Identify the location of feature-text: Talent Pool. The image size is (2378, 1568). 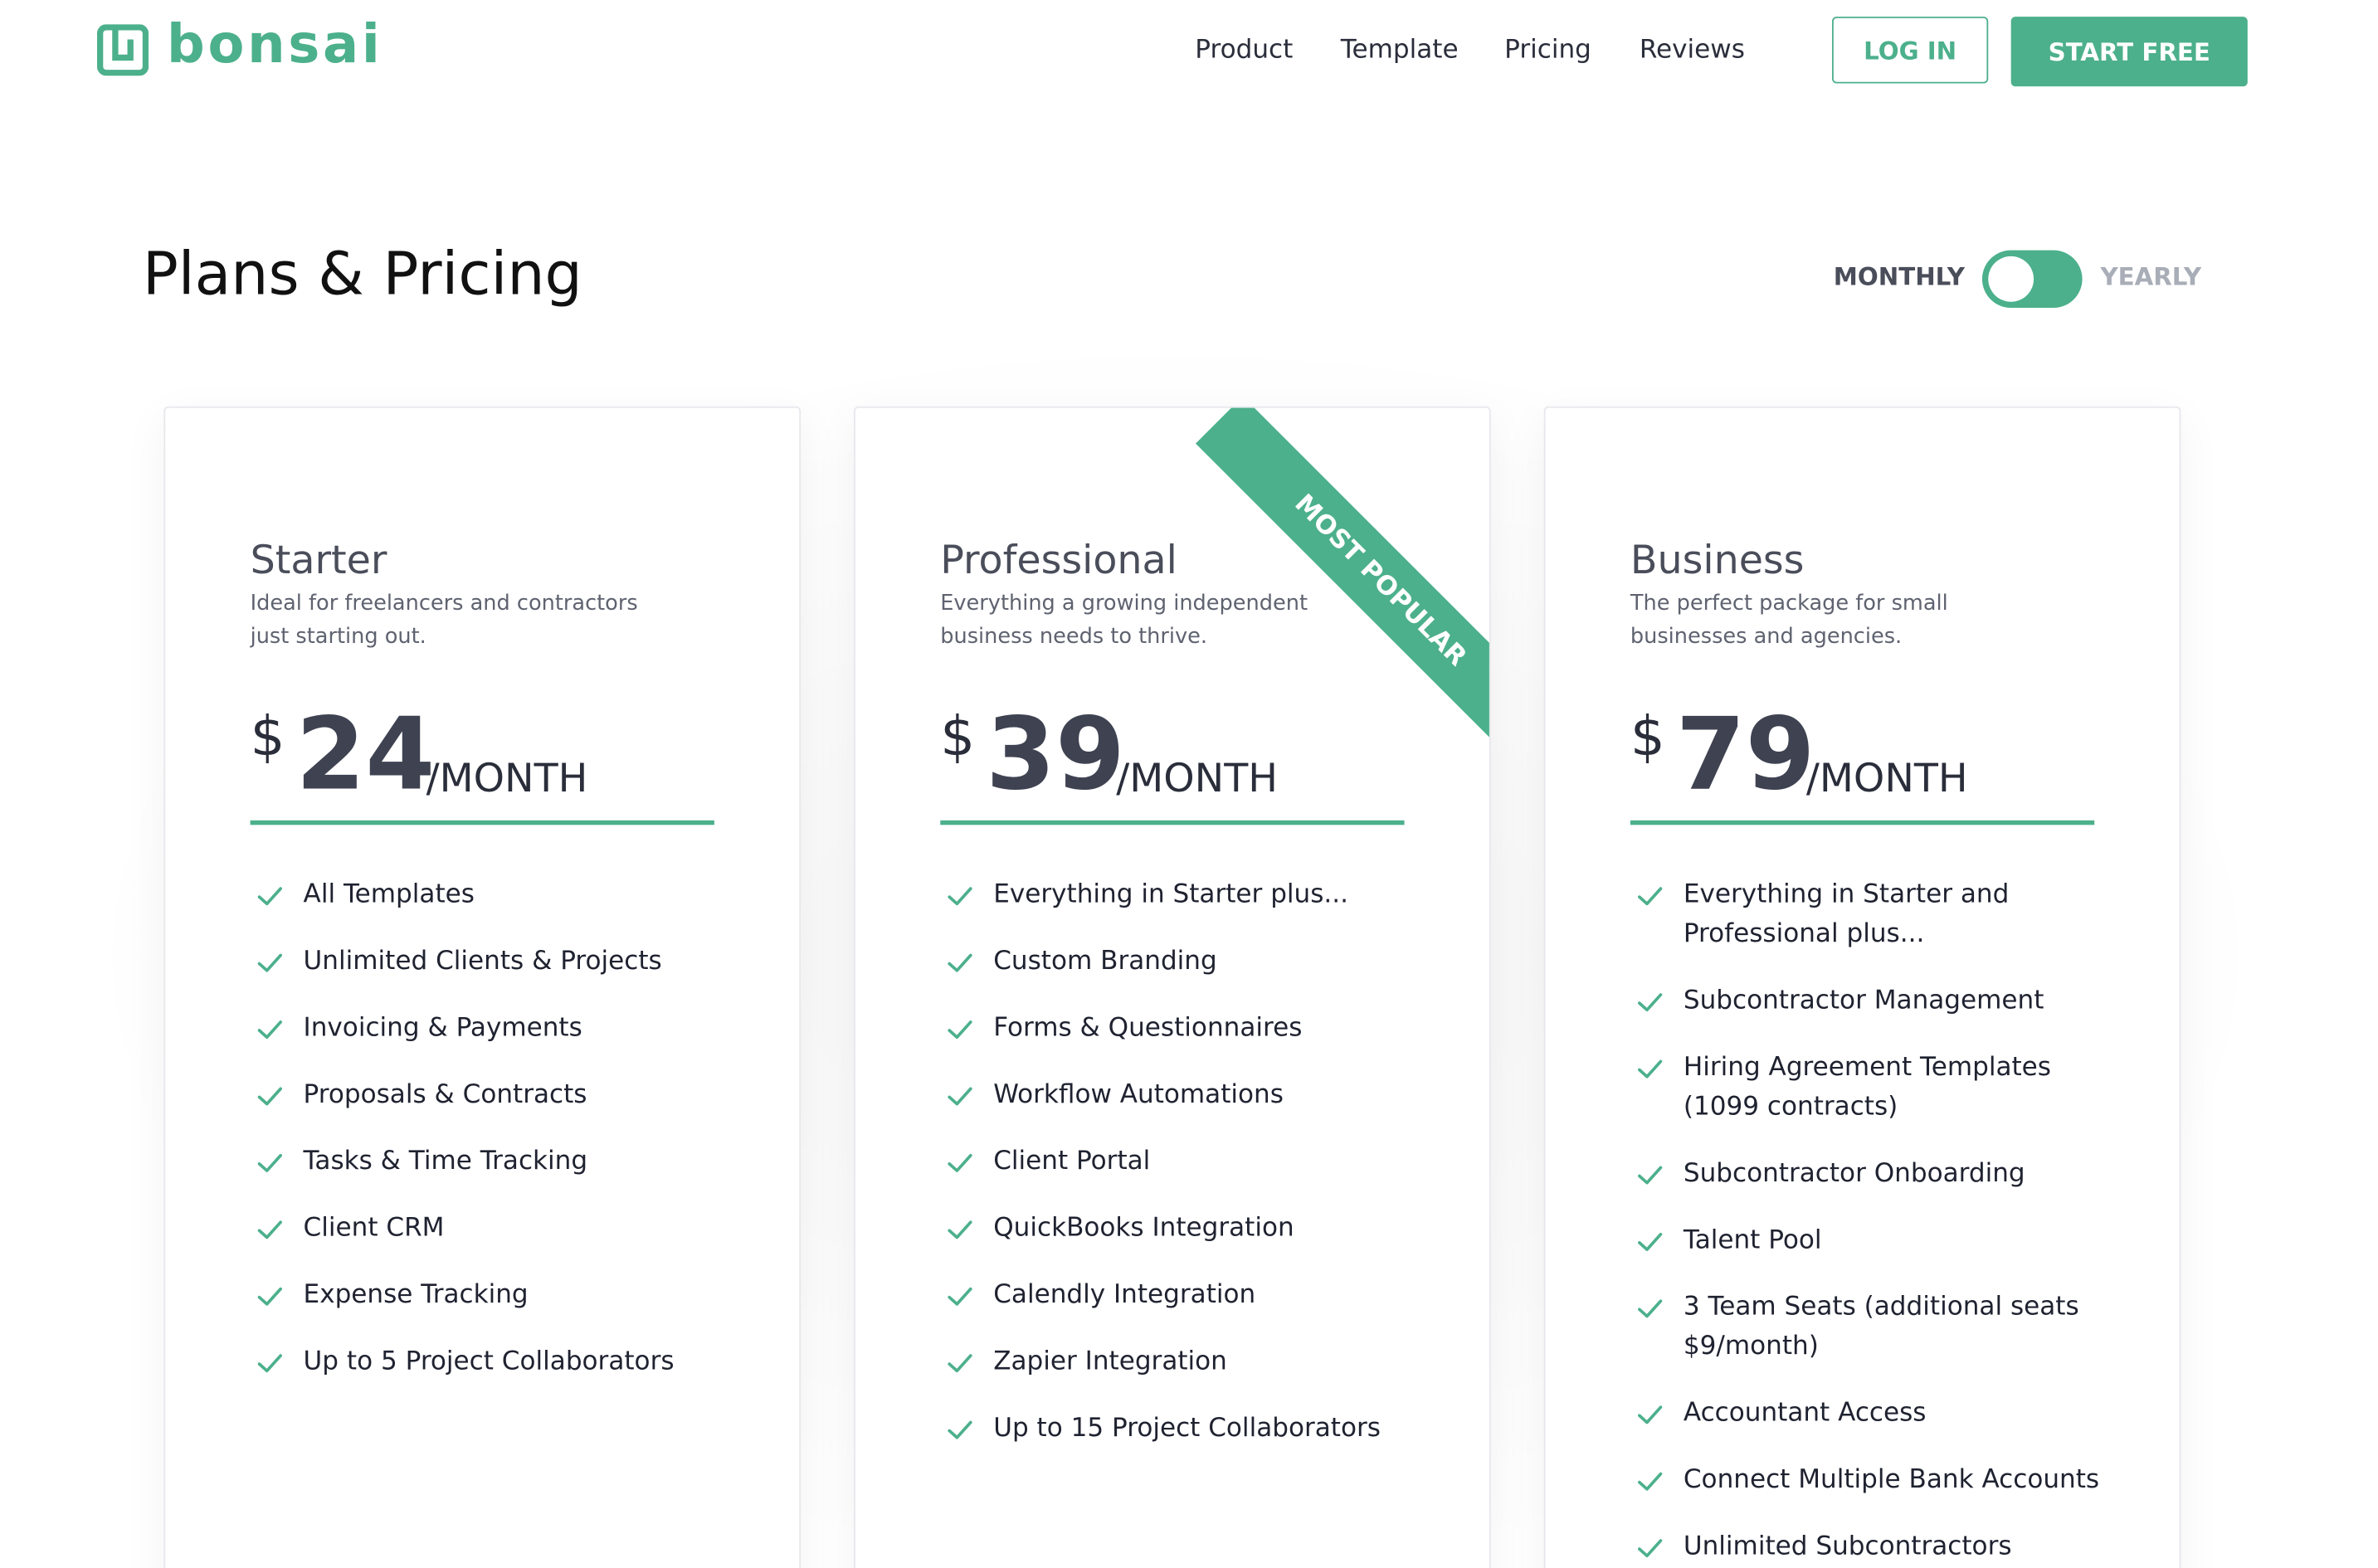
(1752, 1240).